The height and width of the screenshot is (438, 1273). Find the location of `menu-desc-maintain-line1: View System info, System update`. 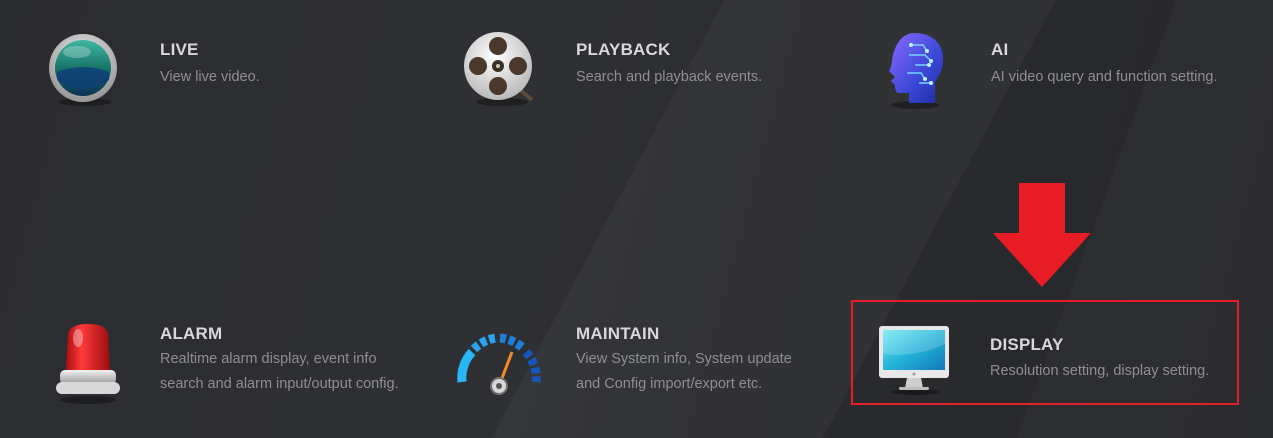

menu-desc-maintain-line1: View System info, System update is located at coordinates (684, 359).